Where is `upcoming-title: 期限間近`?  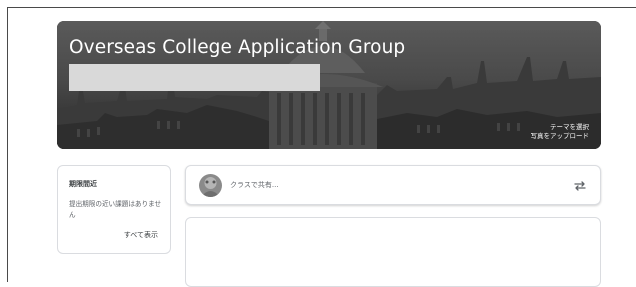
upcoming-title: 期限間近 is located at coordinates (83, 184).